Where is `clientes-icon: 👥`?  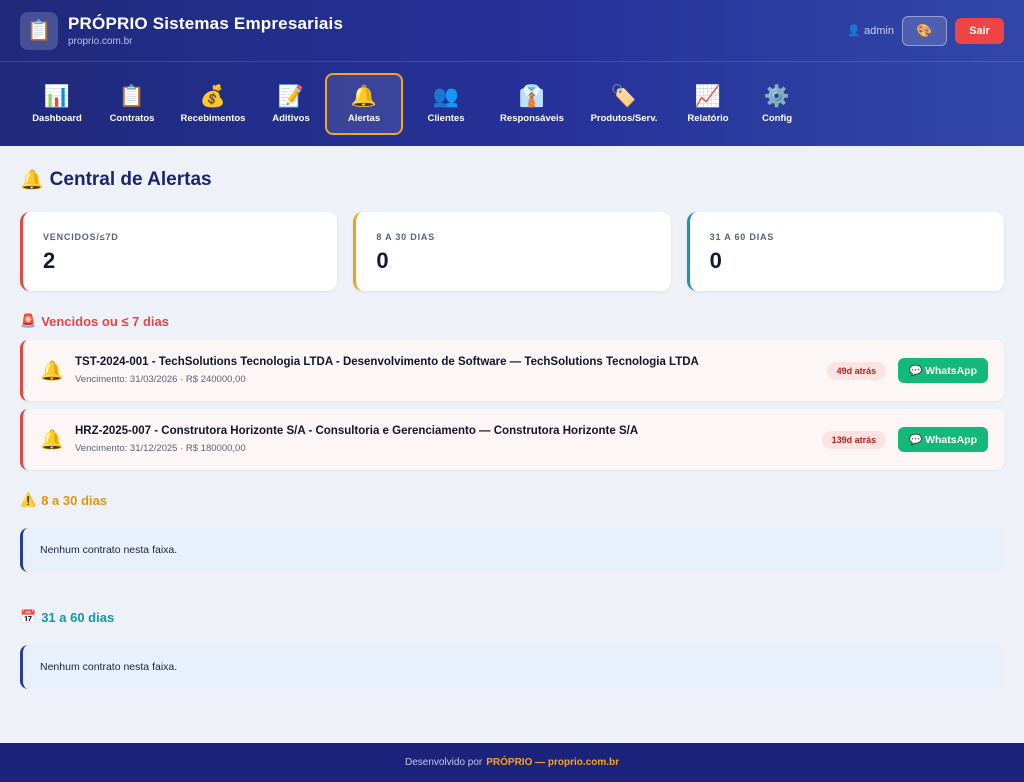
clientes-icon: 👥 is located at coordinates (446, 96).